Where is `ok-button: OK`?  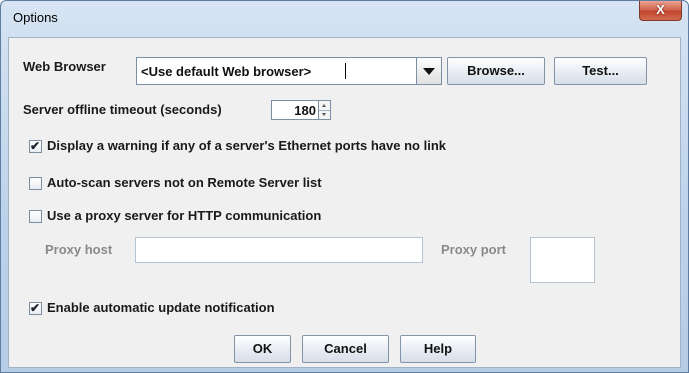
ok-button: OK is located at coordinates (262, 349).